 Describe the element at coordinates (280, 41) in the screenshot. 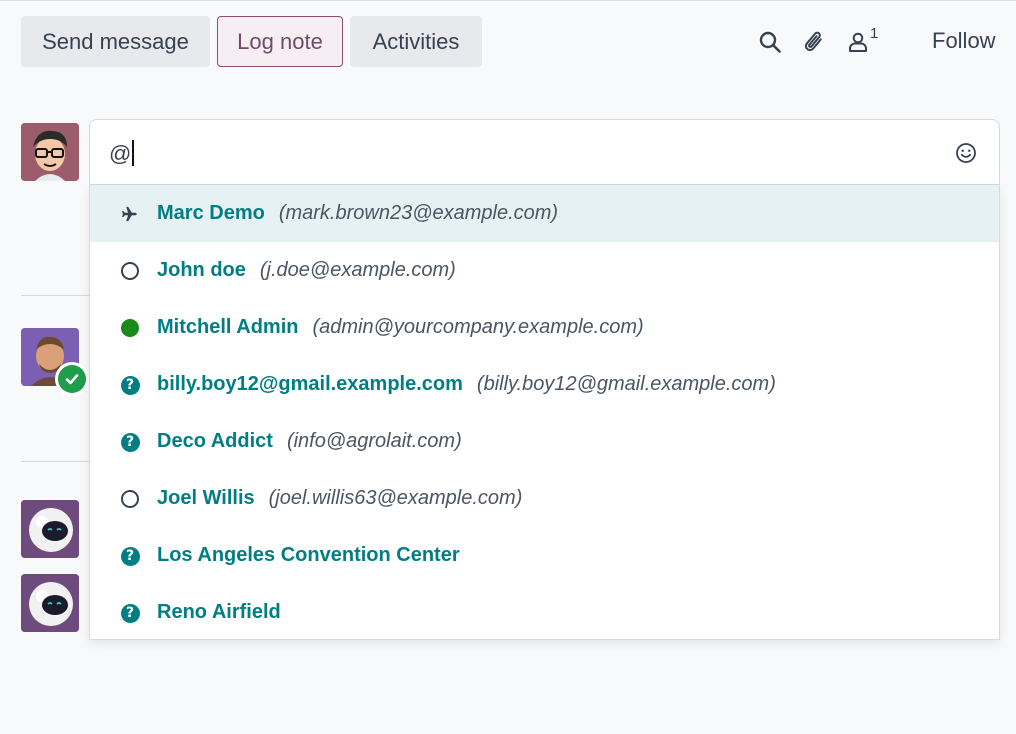

I see `log-note-button: Log note` at that location.